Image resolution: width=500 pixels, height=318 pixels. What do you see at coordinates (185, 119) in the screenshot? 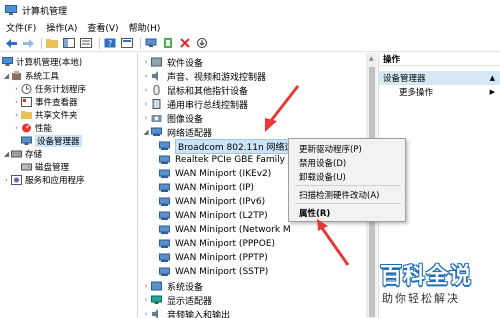
I see `device-label: 图像设备` at bounding box center [185, 119].